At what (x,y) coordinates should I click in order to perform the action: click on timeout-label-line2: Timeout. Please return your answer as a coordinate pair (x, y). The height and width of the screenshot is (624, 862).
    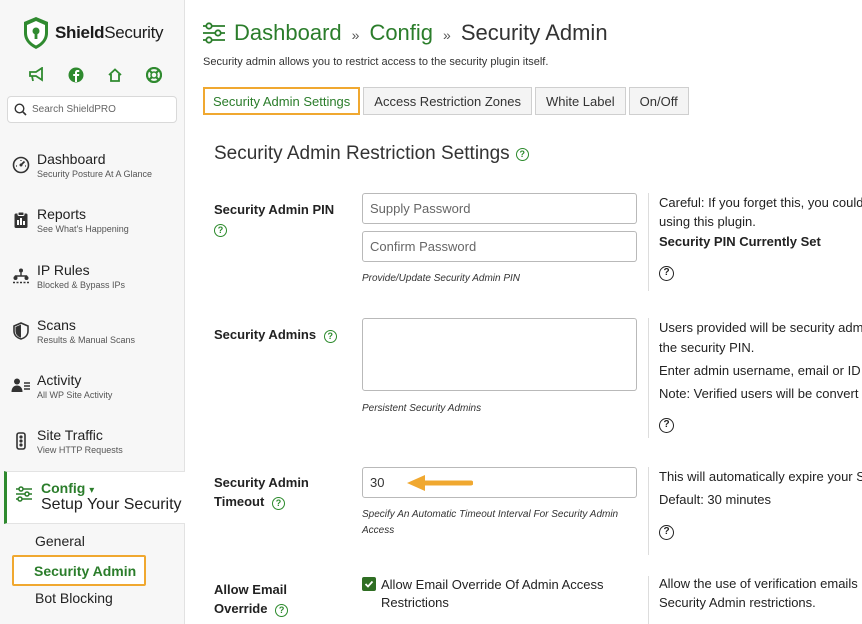
    Looking at the image, I should click on (239, 501).